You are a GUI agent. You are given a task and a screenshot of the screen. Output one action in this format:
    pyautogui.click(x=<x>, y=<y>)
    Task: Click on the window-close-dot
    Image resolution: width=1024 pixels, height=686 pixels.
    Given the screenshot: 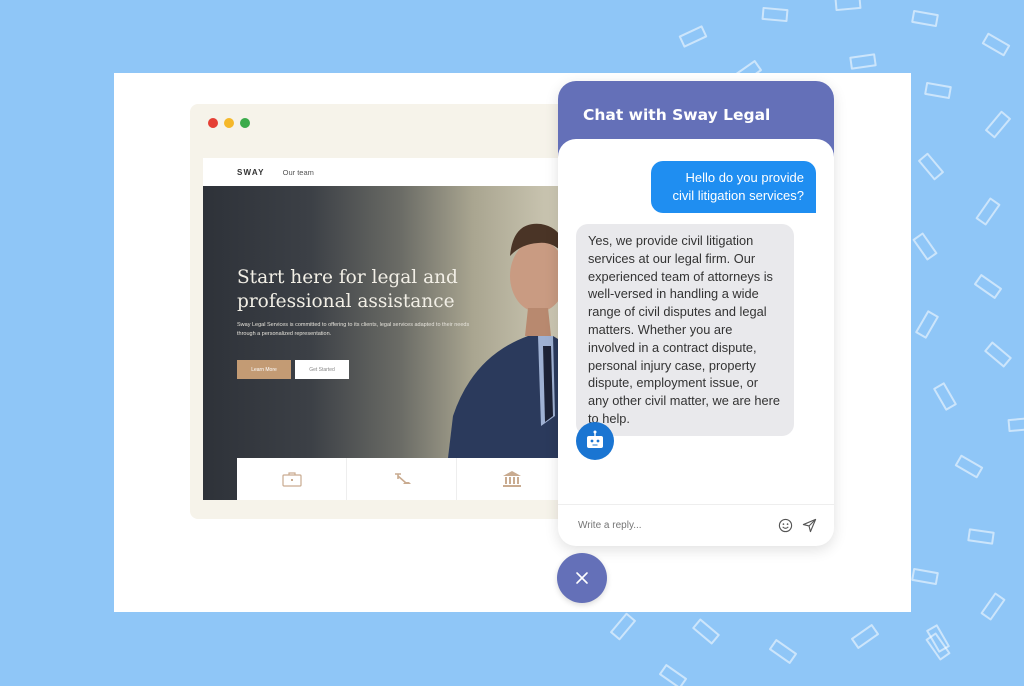 What is the action you would take?
    pyautogui.click(x=213, y=123)
    